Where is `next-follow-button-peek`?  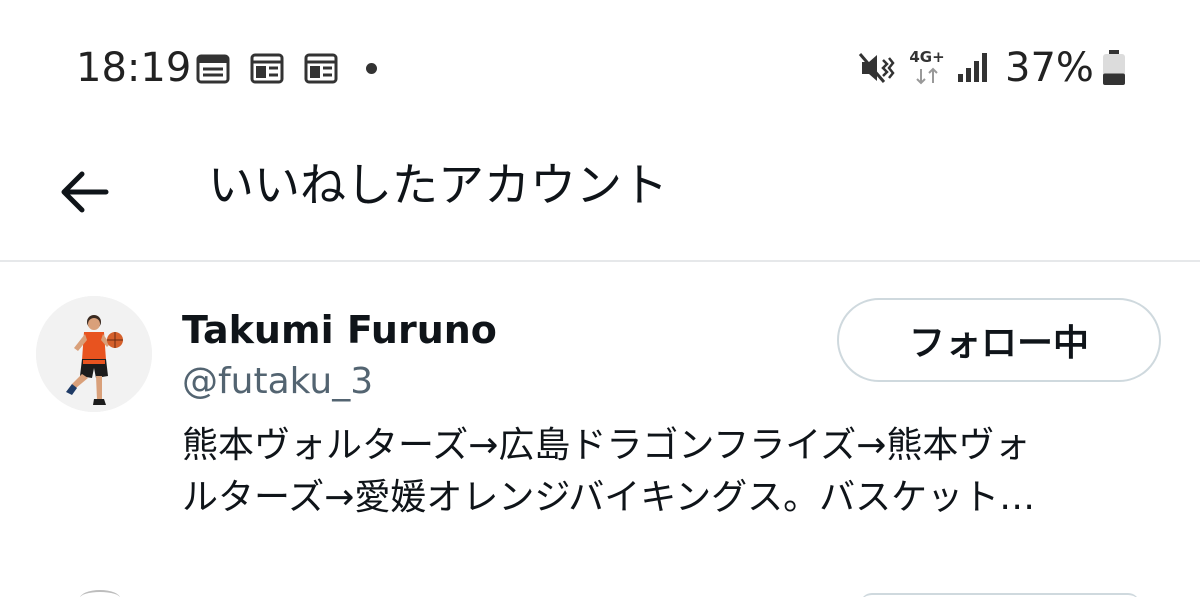
next-follow-button-peek is located at coordinates (1000, 595).